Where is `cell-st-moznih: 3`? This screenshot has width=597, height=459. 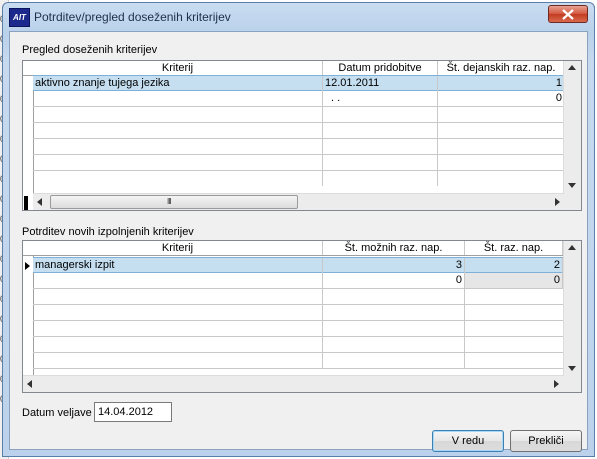 cell-st-moznih: 3 is located at coordinates (394, 265).